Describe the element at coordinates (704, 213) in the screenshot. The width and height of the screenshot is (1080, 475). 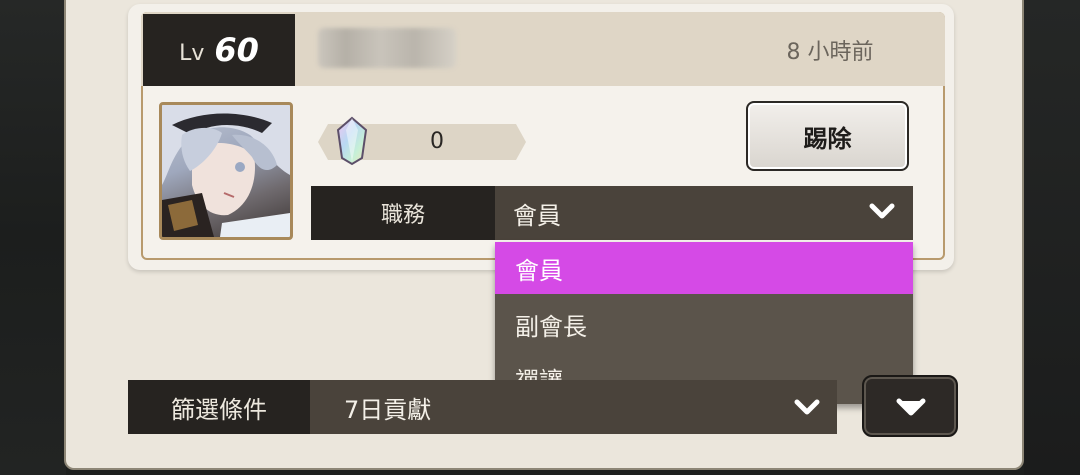
I see `role-select: 會員` at that location.